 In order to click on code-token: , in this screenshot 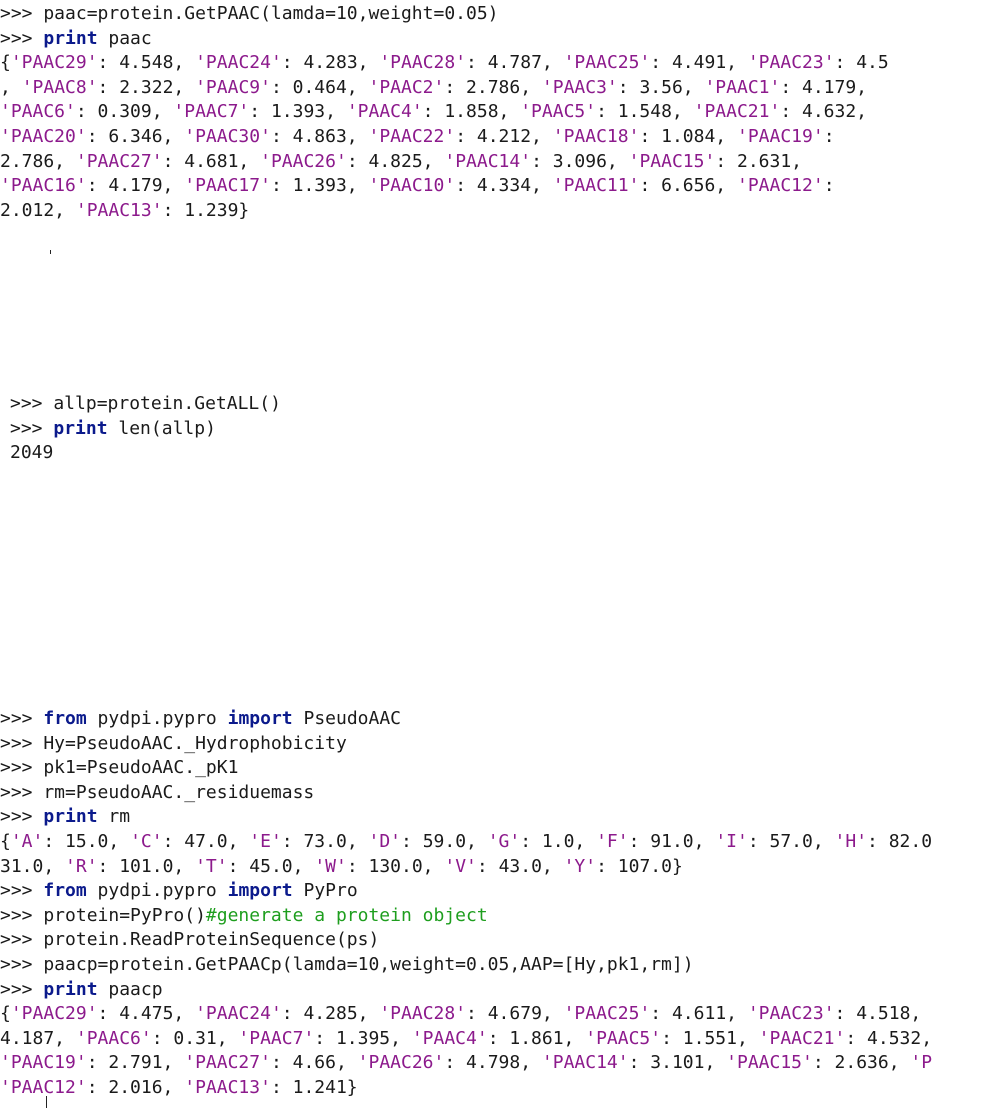, I will do `click(11, 87)`.